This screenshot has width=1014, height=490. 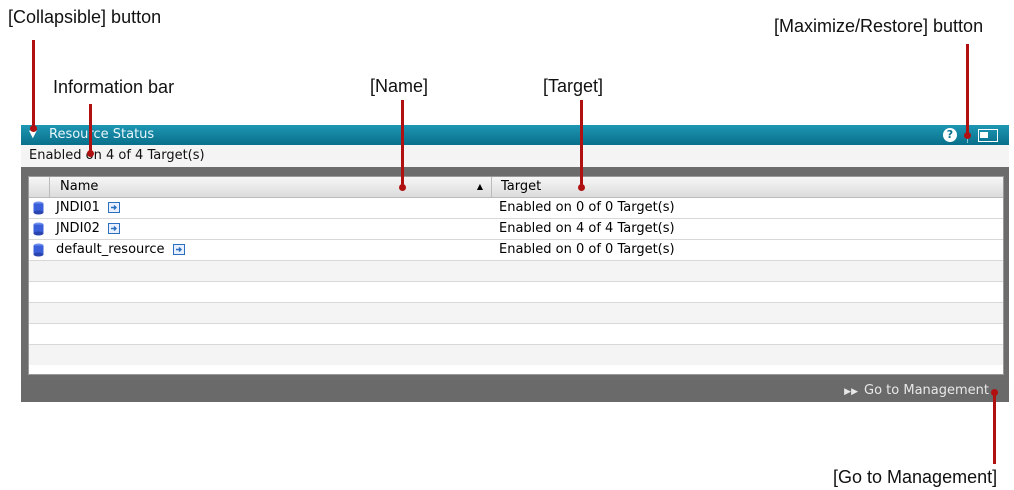 I want to click on name-column-header: Name ▲, so click(x=271, y=187).